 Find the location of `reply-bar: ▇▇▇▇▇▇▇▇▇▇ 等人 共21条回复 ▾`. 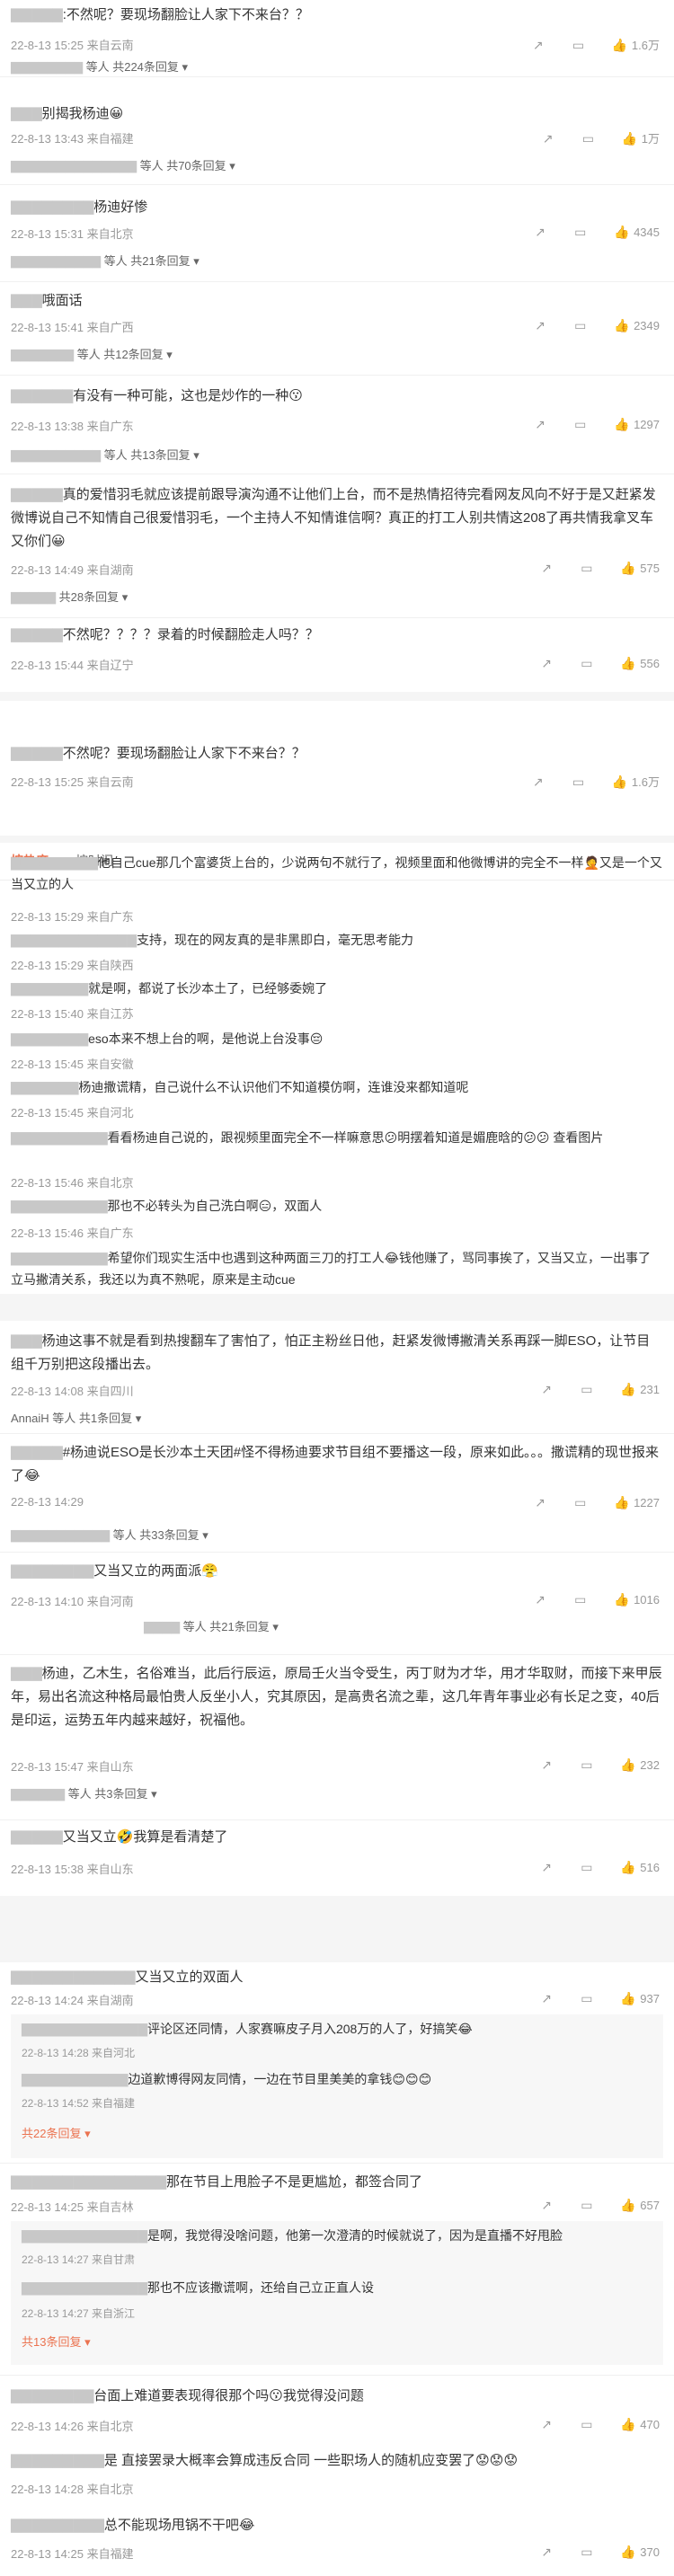

reply-bar: ▇▇▇▇▇▇▇▇▇▇ 等人 共21条回复 ▾ is located at coordinates (105, 260).